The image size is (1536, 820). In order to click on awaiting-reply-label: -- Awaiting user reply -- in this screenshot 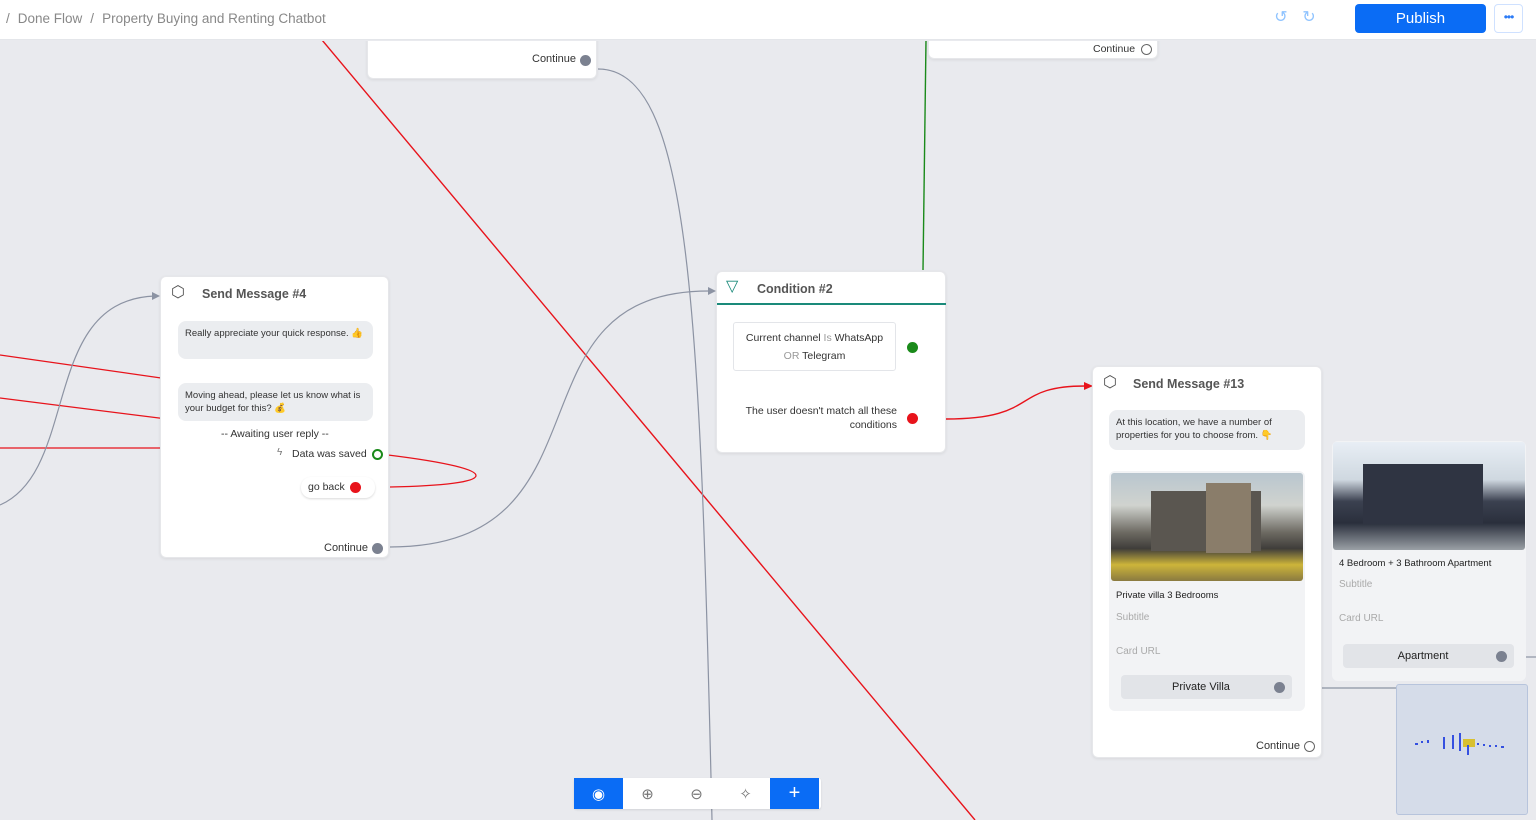, I will do `click(275, 434)`.